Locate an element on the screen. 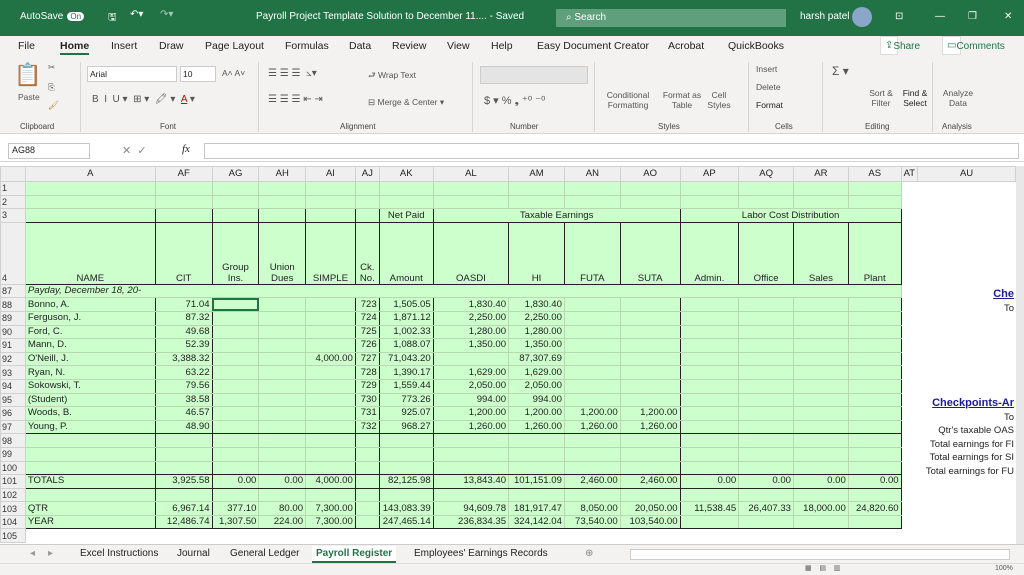 This screenshot has height=575, width=1024. value-cell: 1,280.00 is located at coordinates (471, 332).